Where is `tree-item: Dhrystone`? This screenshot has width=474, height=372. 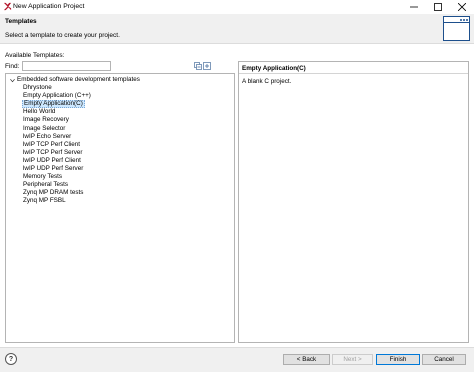 tree-item: Dhrystone is located at coordinates (37, 88).